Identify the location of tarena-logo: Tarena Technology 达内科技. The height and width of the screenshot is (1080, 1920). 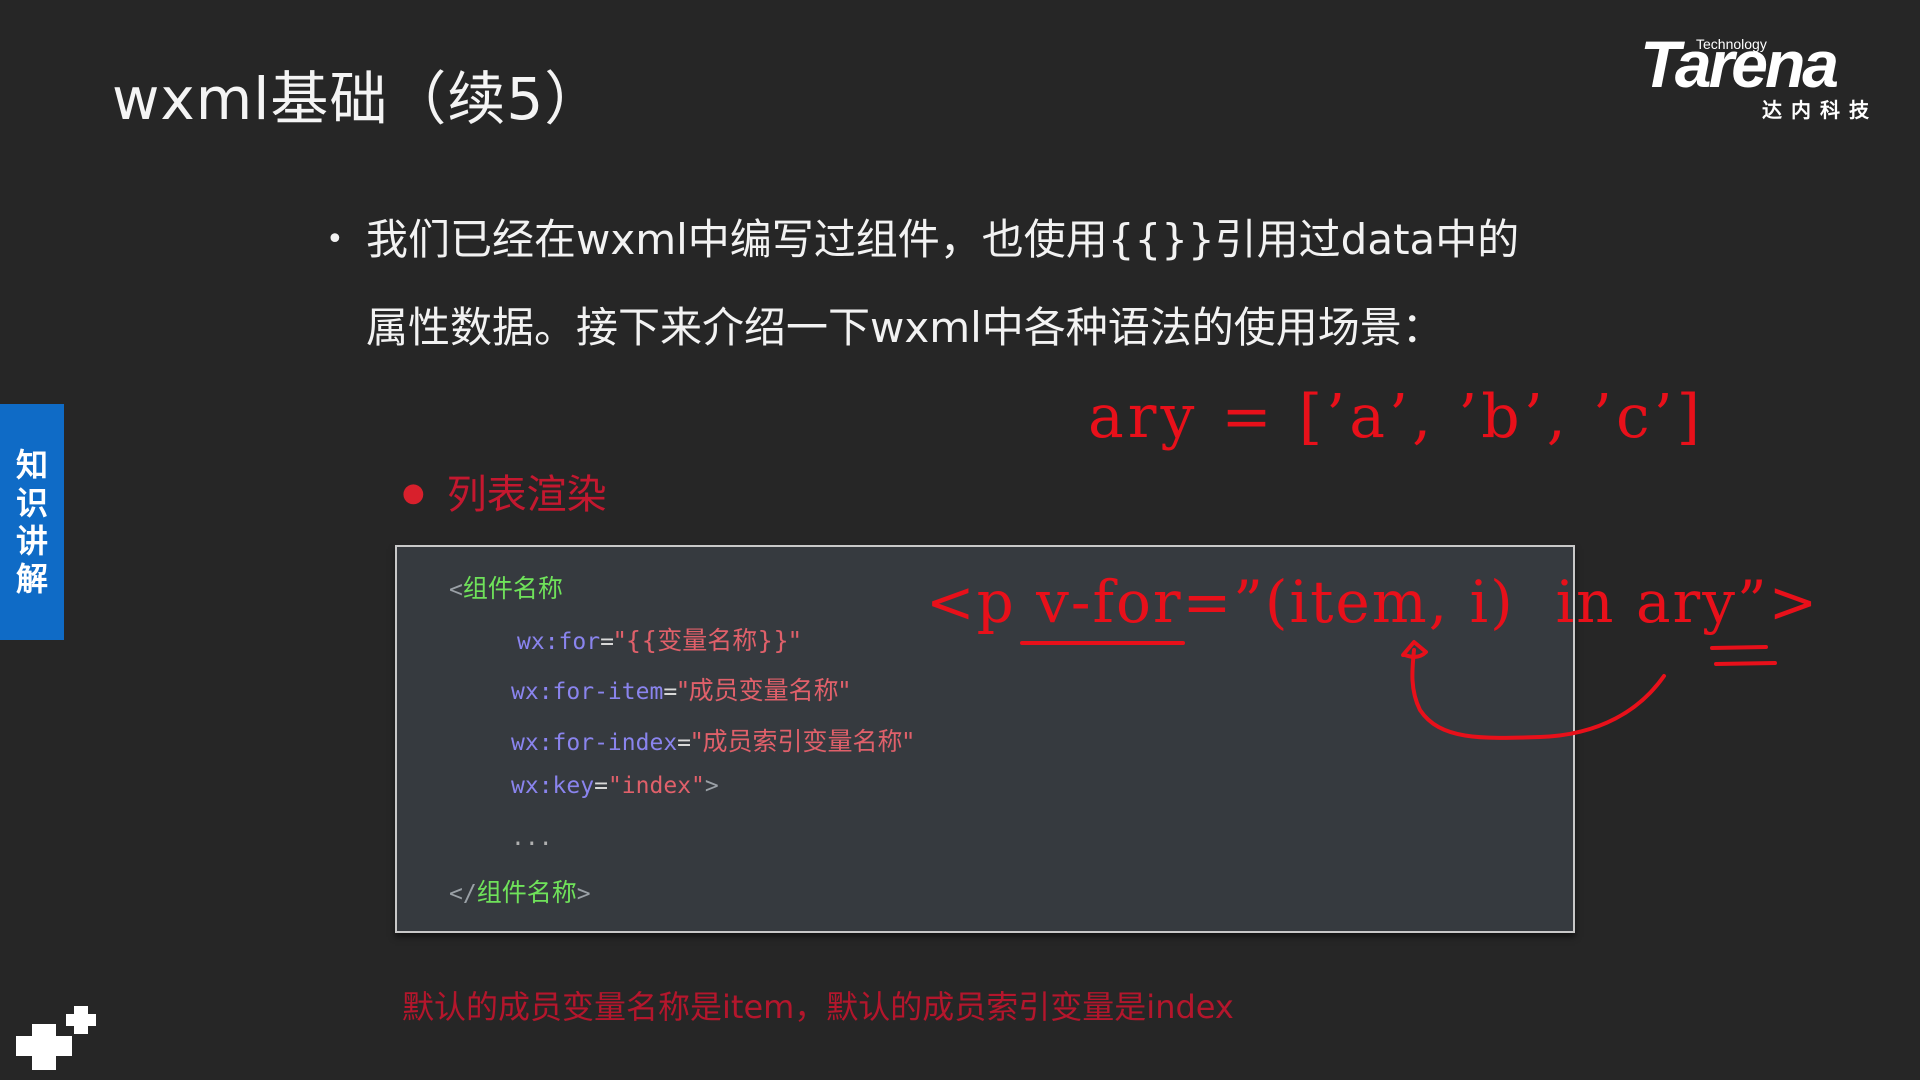
(1764, 74).